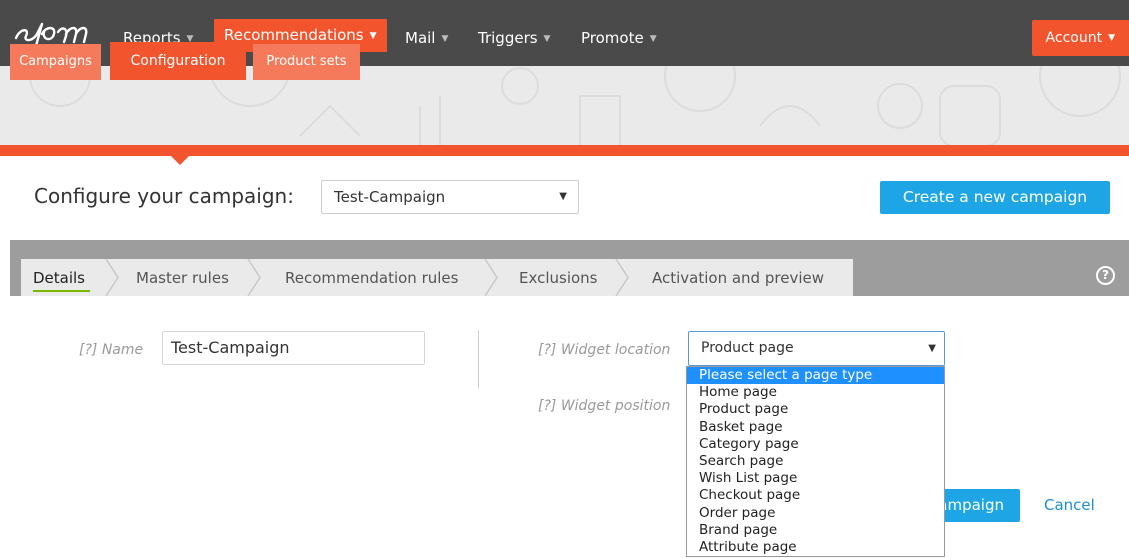 This screenshot has height=558, width=1129. Describe the element at coordinates (995, 197) in the screenshot. I see `create-campaign-button: Create a new campaign` at that location.